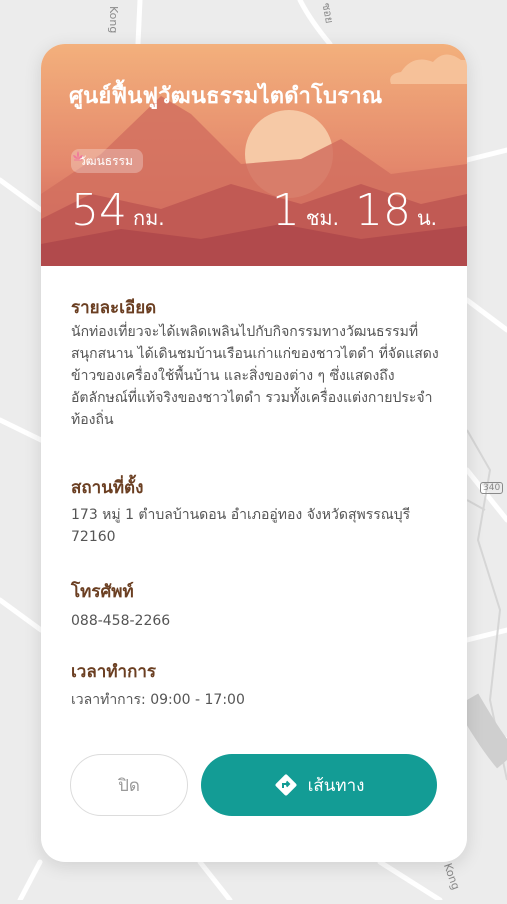 Image resolution: width=507 pixels, height=904 pixels. Describe the element at coordinates (99, 210) in the screenshot. I see `distance-value: 54` at that location.